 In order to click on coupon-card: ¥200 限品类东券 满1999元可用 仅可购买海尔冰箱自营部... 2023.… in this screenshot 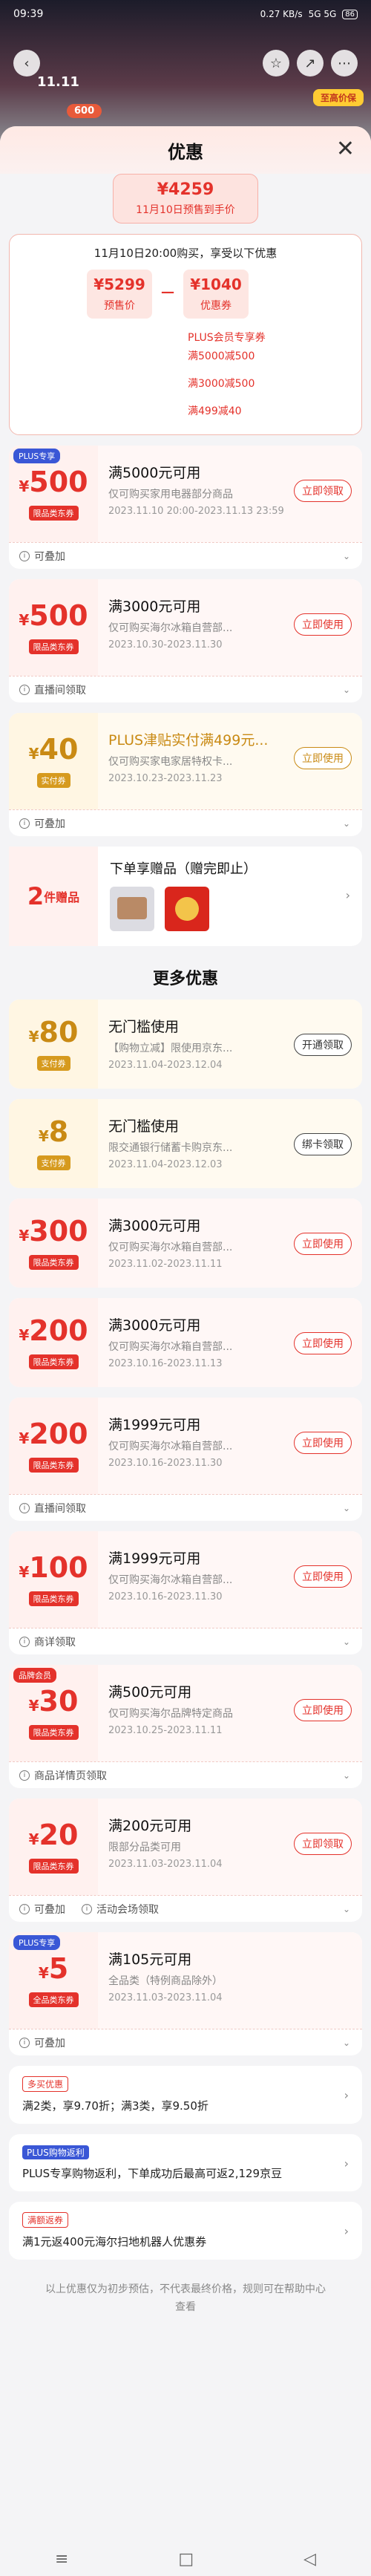, I will do `click(185, 1459)`.